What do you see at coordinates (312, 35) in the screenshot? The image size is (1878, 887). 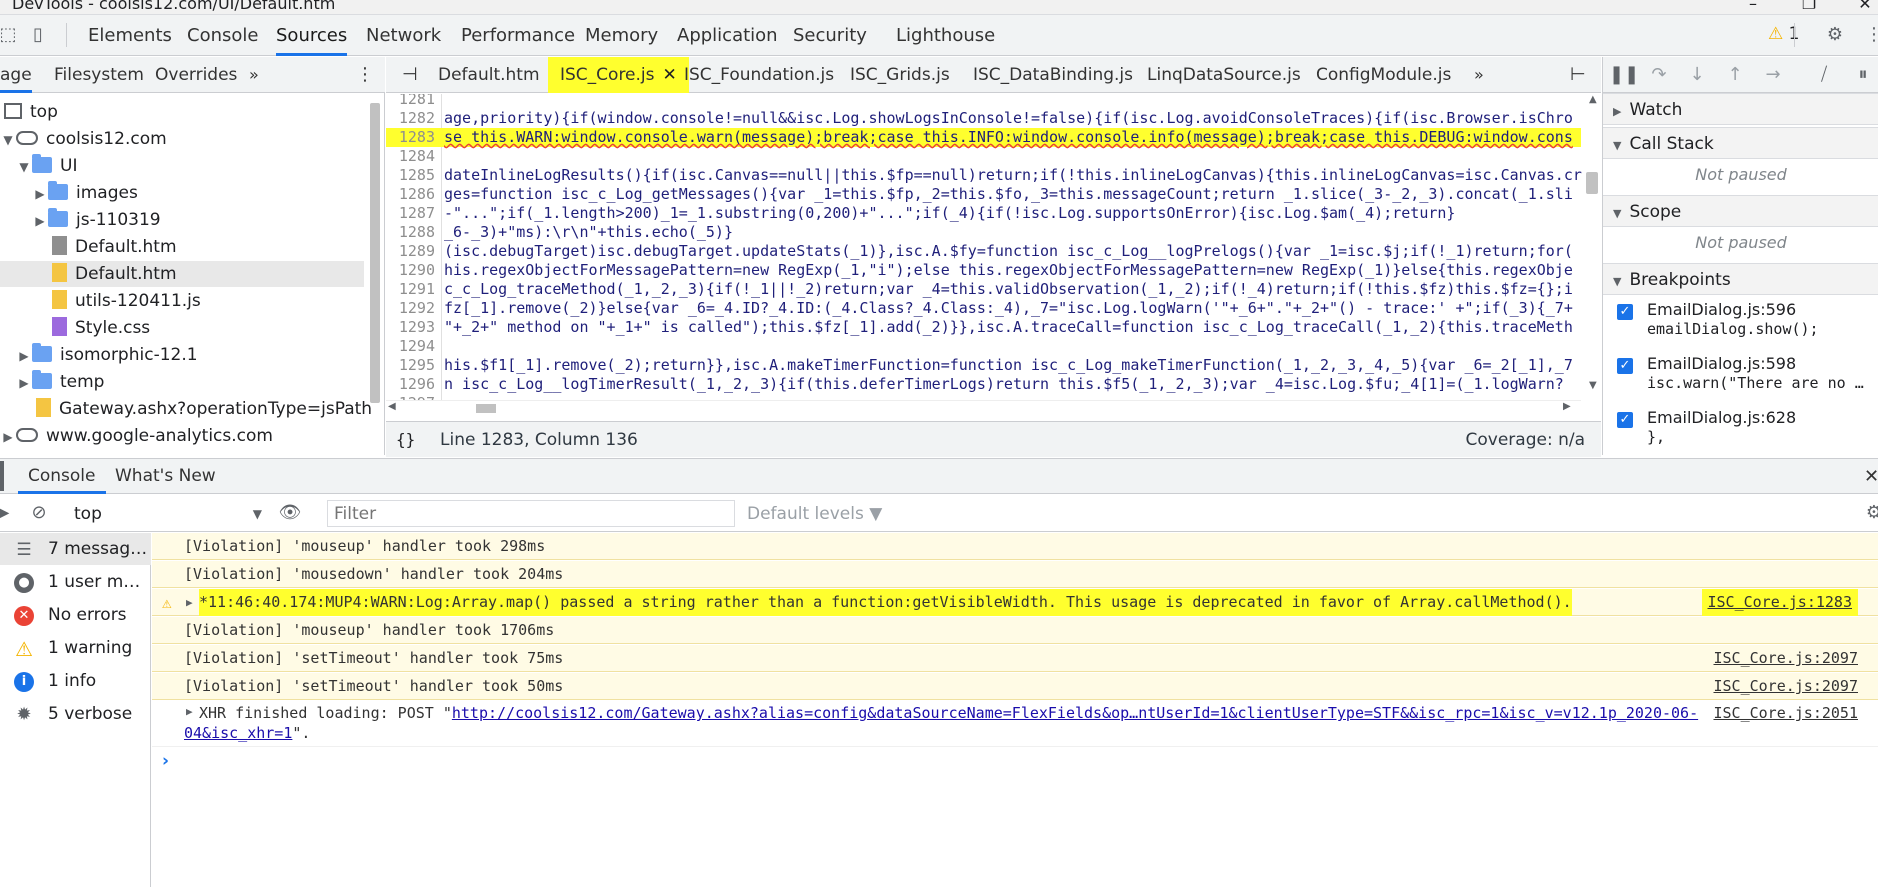 I see `tab-sources: Sources` at bounding box center [312, 35].